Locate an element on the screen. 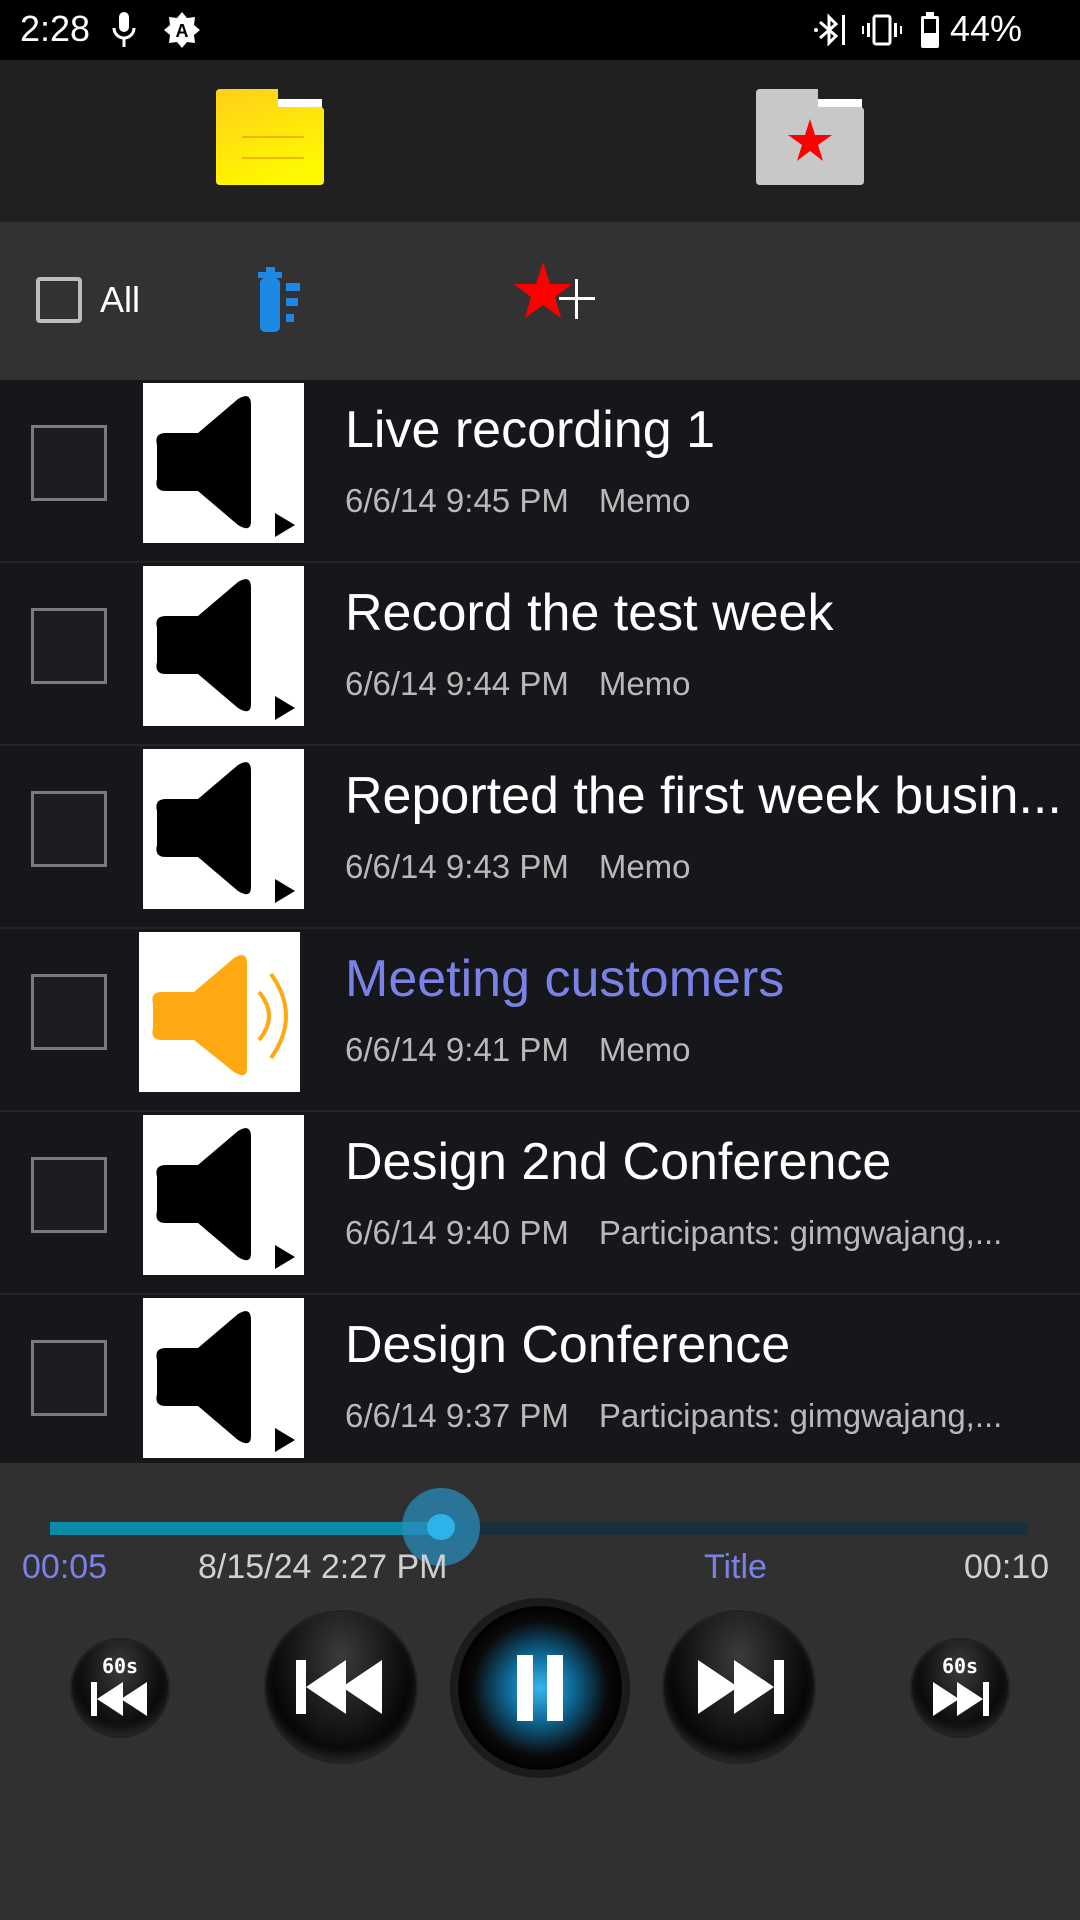 The image size is (1080, 1920). recording-date: 6/6/14 9:45 PM is located at coordinates (457, 500).